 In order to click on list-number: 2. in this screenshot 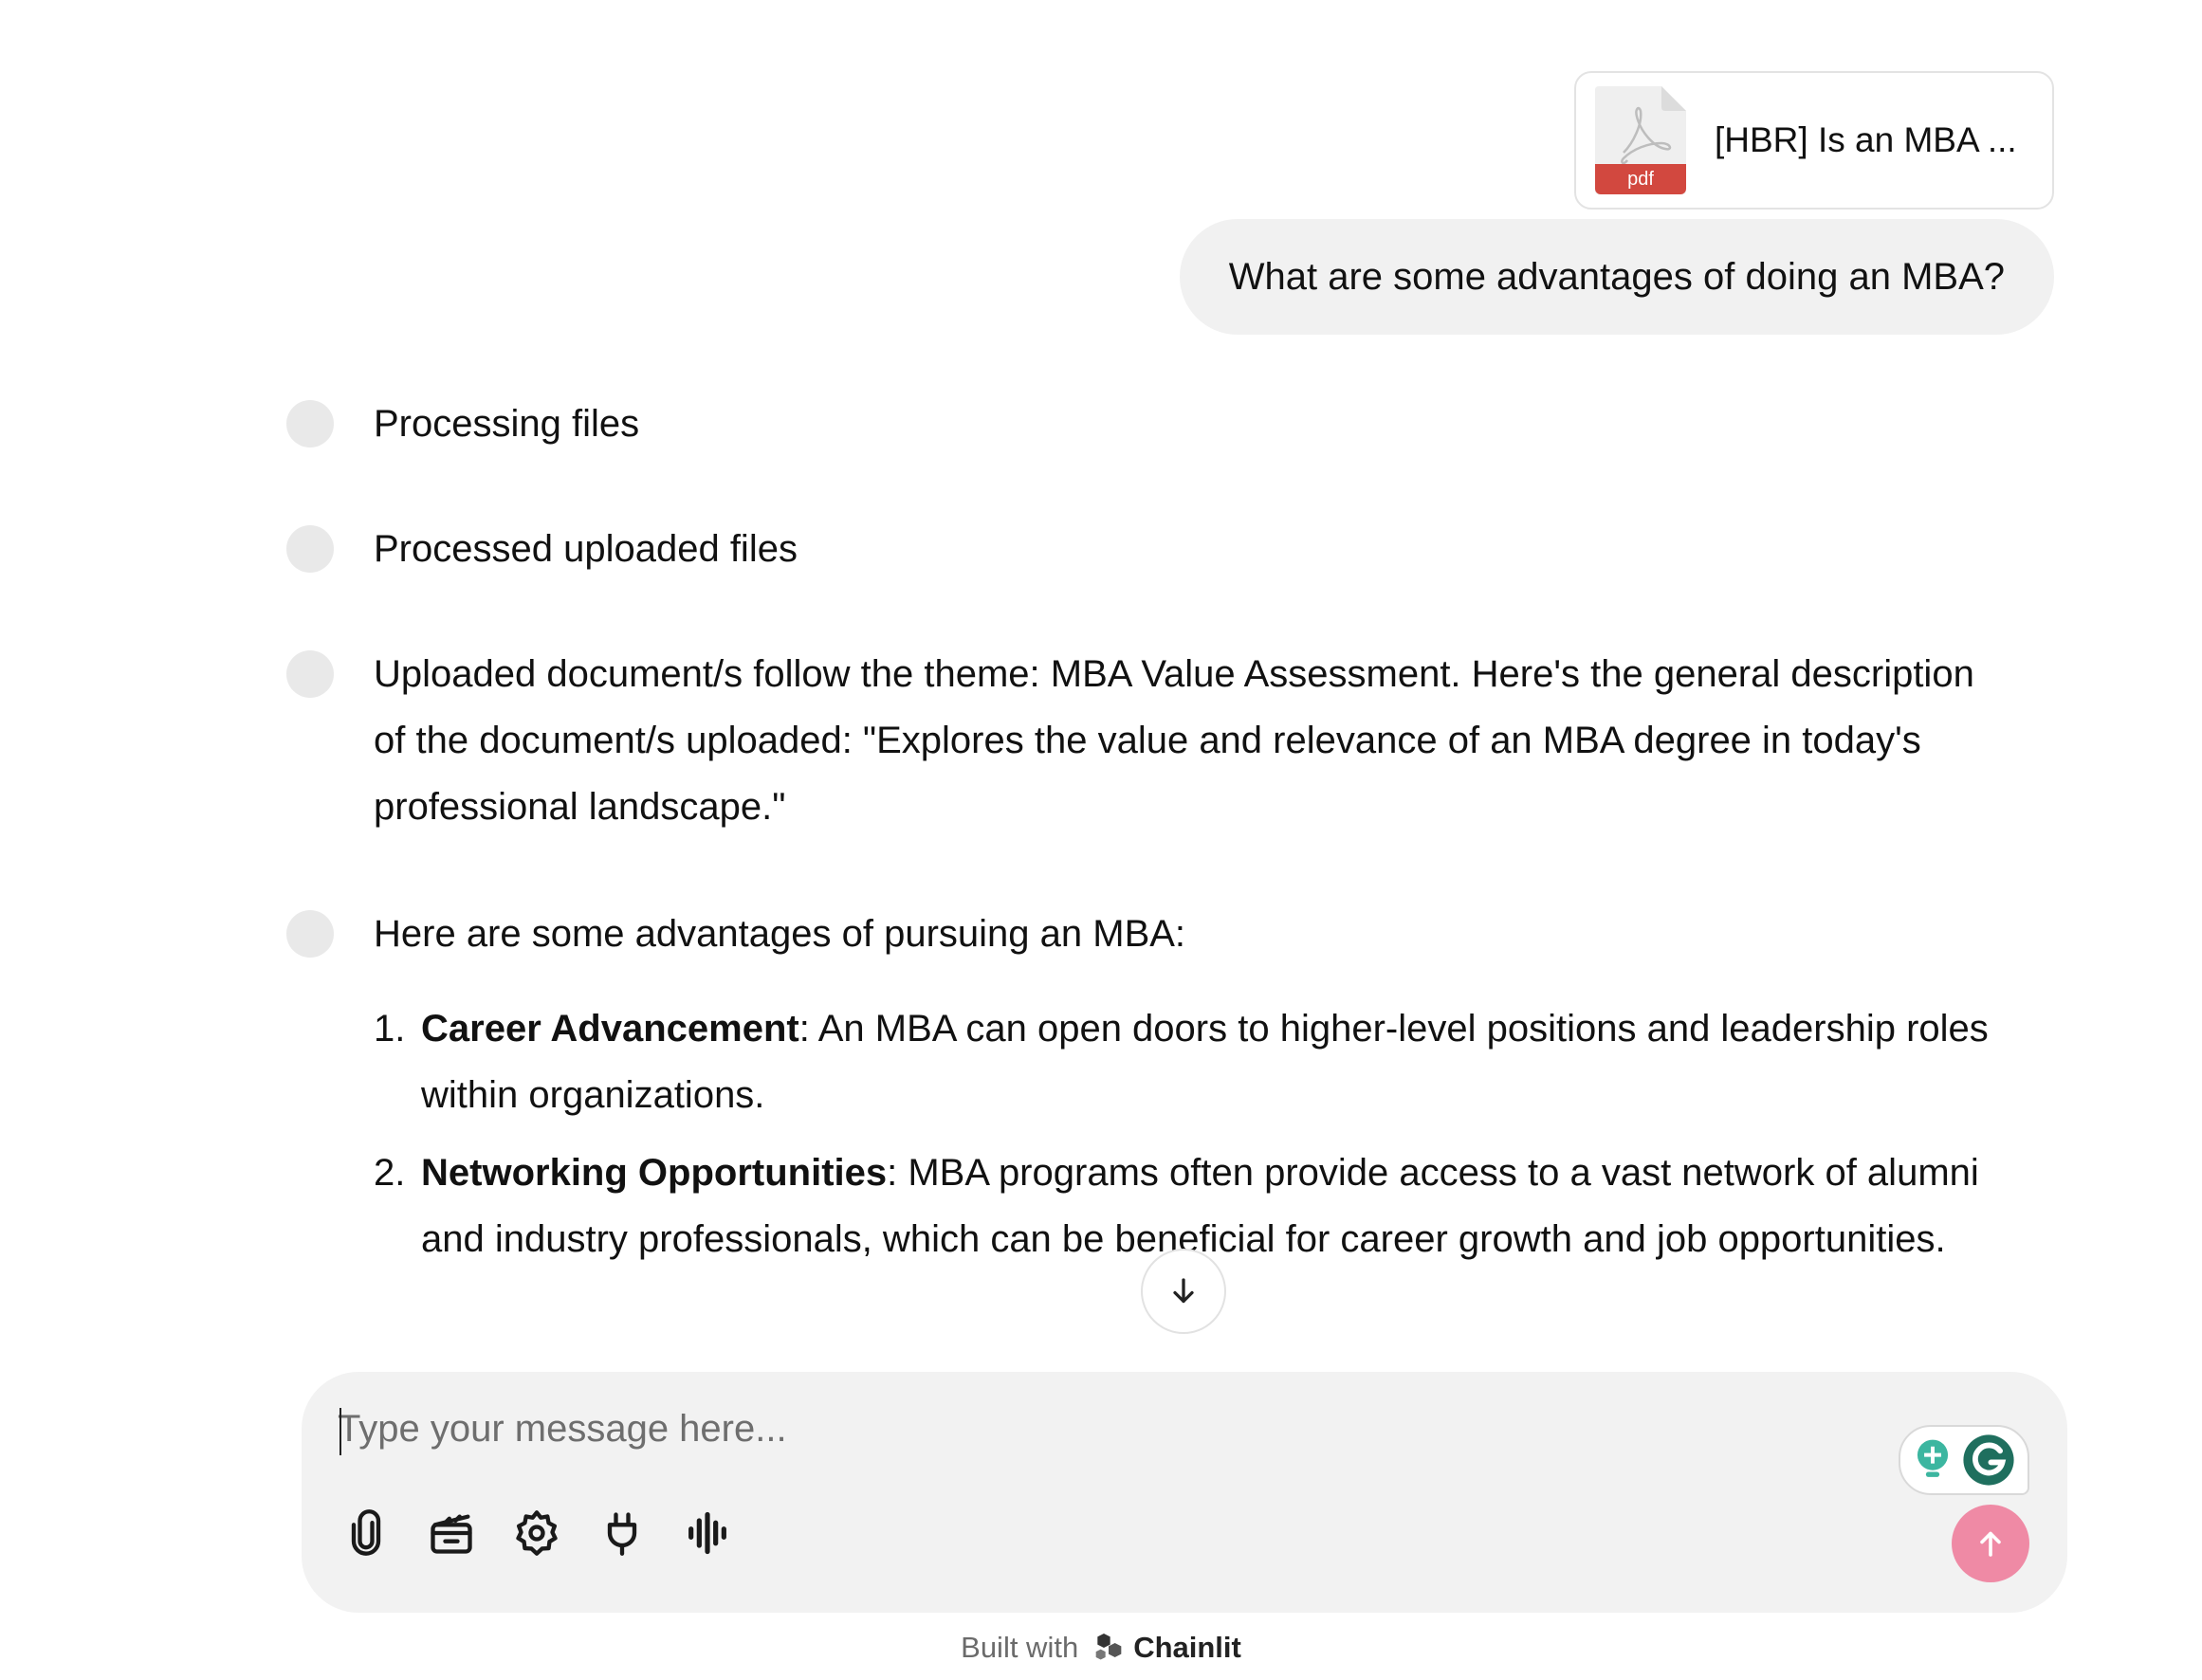, I will do `click(390, 1173)`.